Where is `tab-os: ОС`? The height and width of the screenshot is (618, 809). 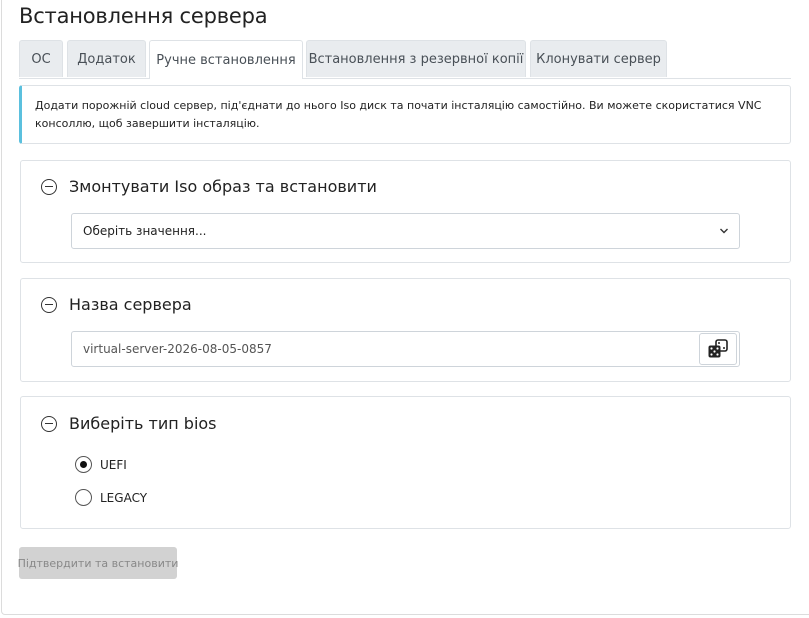
tab-os: ОС is located at coordinates (41, 58).